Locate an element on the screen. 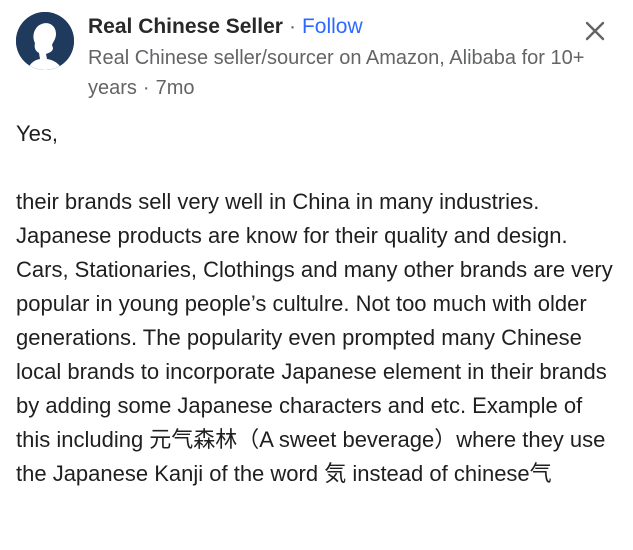 The image size is (633, 550). author-name: Real Chinese Seller is located at coordinates (185, 26).